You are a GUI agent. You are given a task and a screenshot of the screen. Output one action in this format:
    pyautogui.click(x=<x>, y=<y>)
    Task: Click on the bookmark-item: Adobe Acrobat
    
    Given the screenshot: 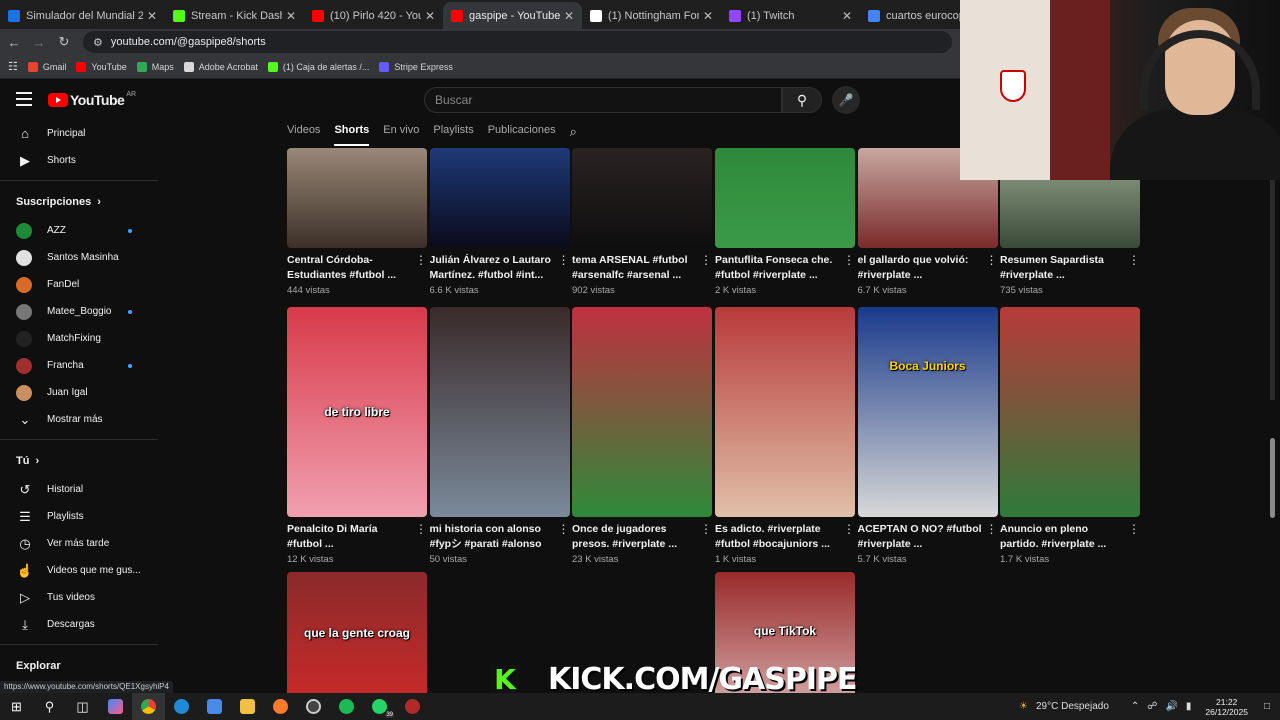 What is the action you would take?
    pyautogui.click(x=220, y=66)
    